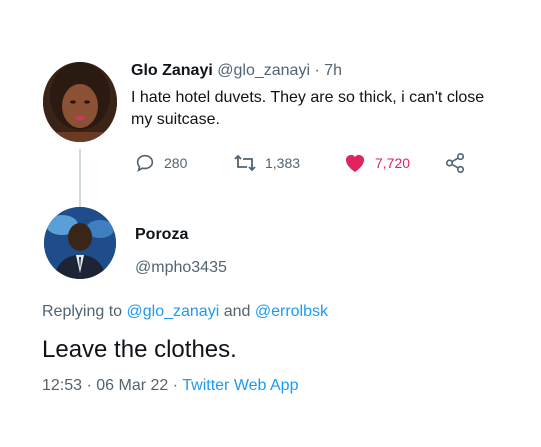 The height and width of the screenshot is (447, 541). I want to click on avatar-poroza, so click(80, 243).